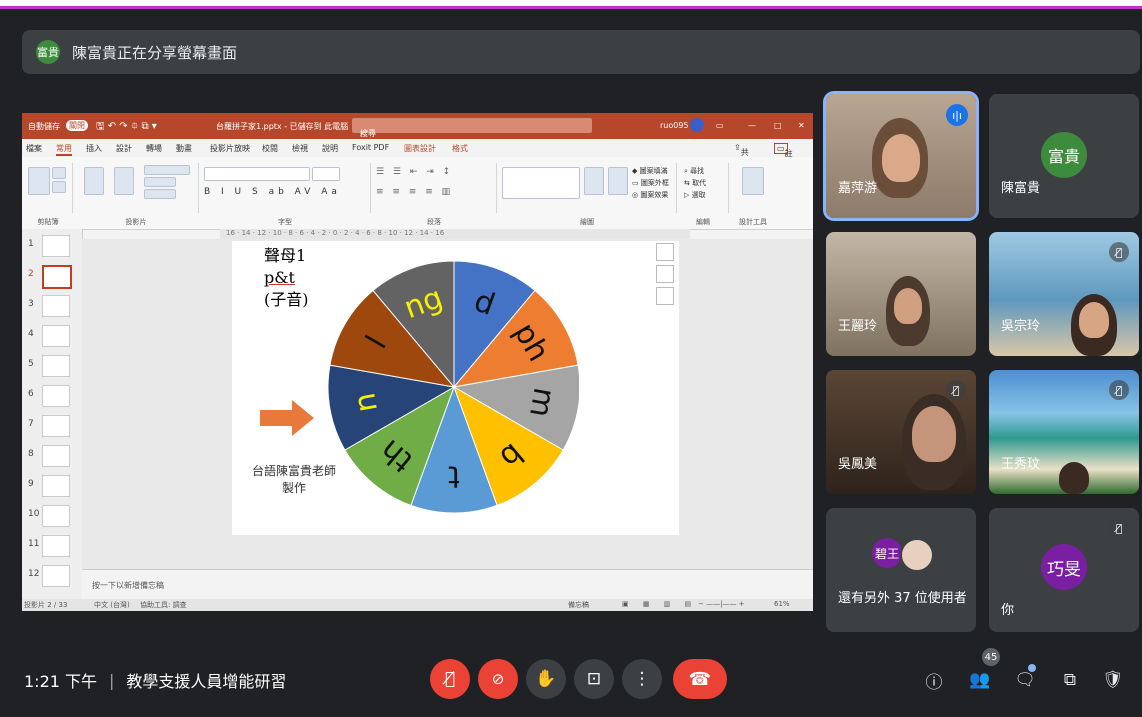  I want to click on slide-thumb: 7, so click(52, 426).